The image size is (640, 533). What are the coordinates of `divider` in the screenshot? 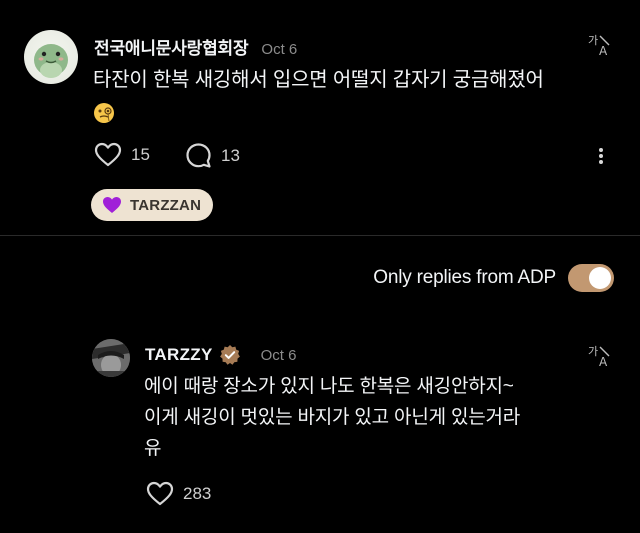 It's located at (320, 235).